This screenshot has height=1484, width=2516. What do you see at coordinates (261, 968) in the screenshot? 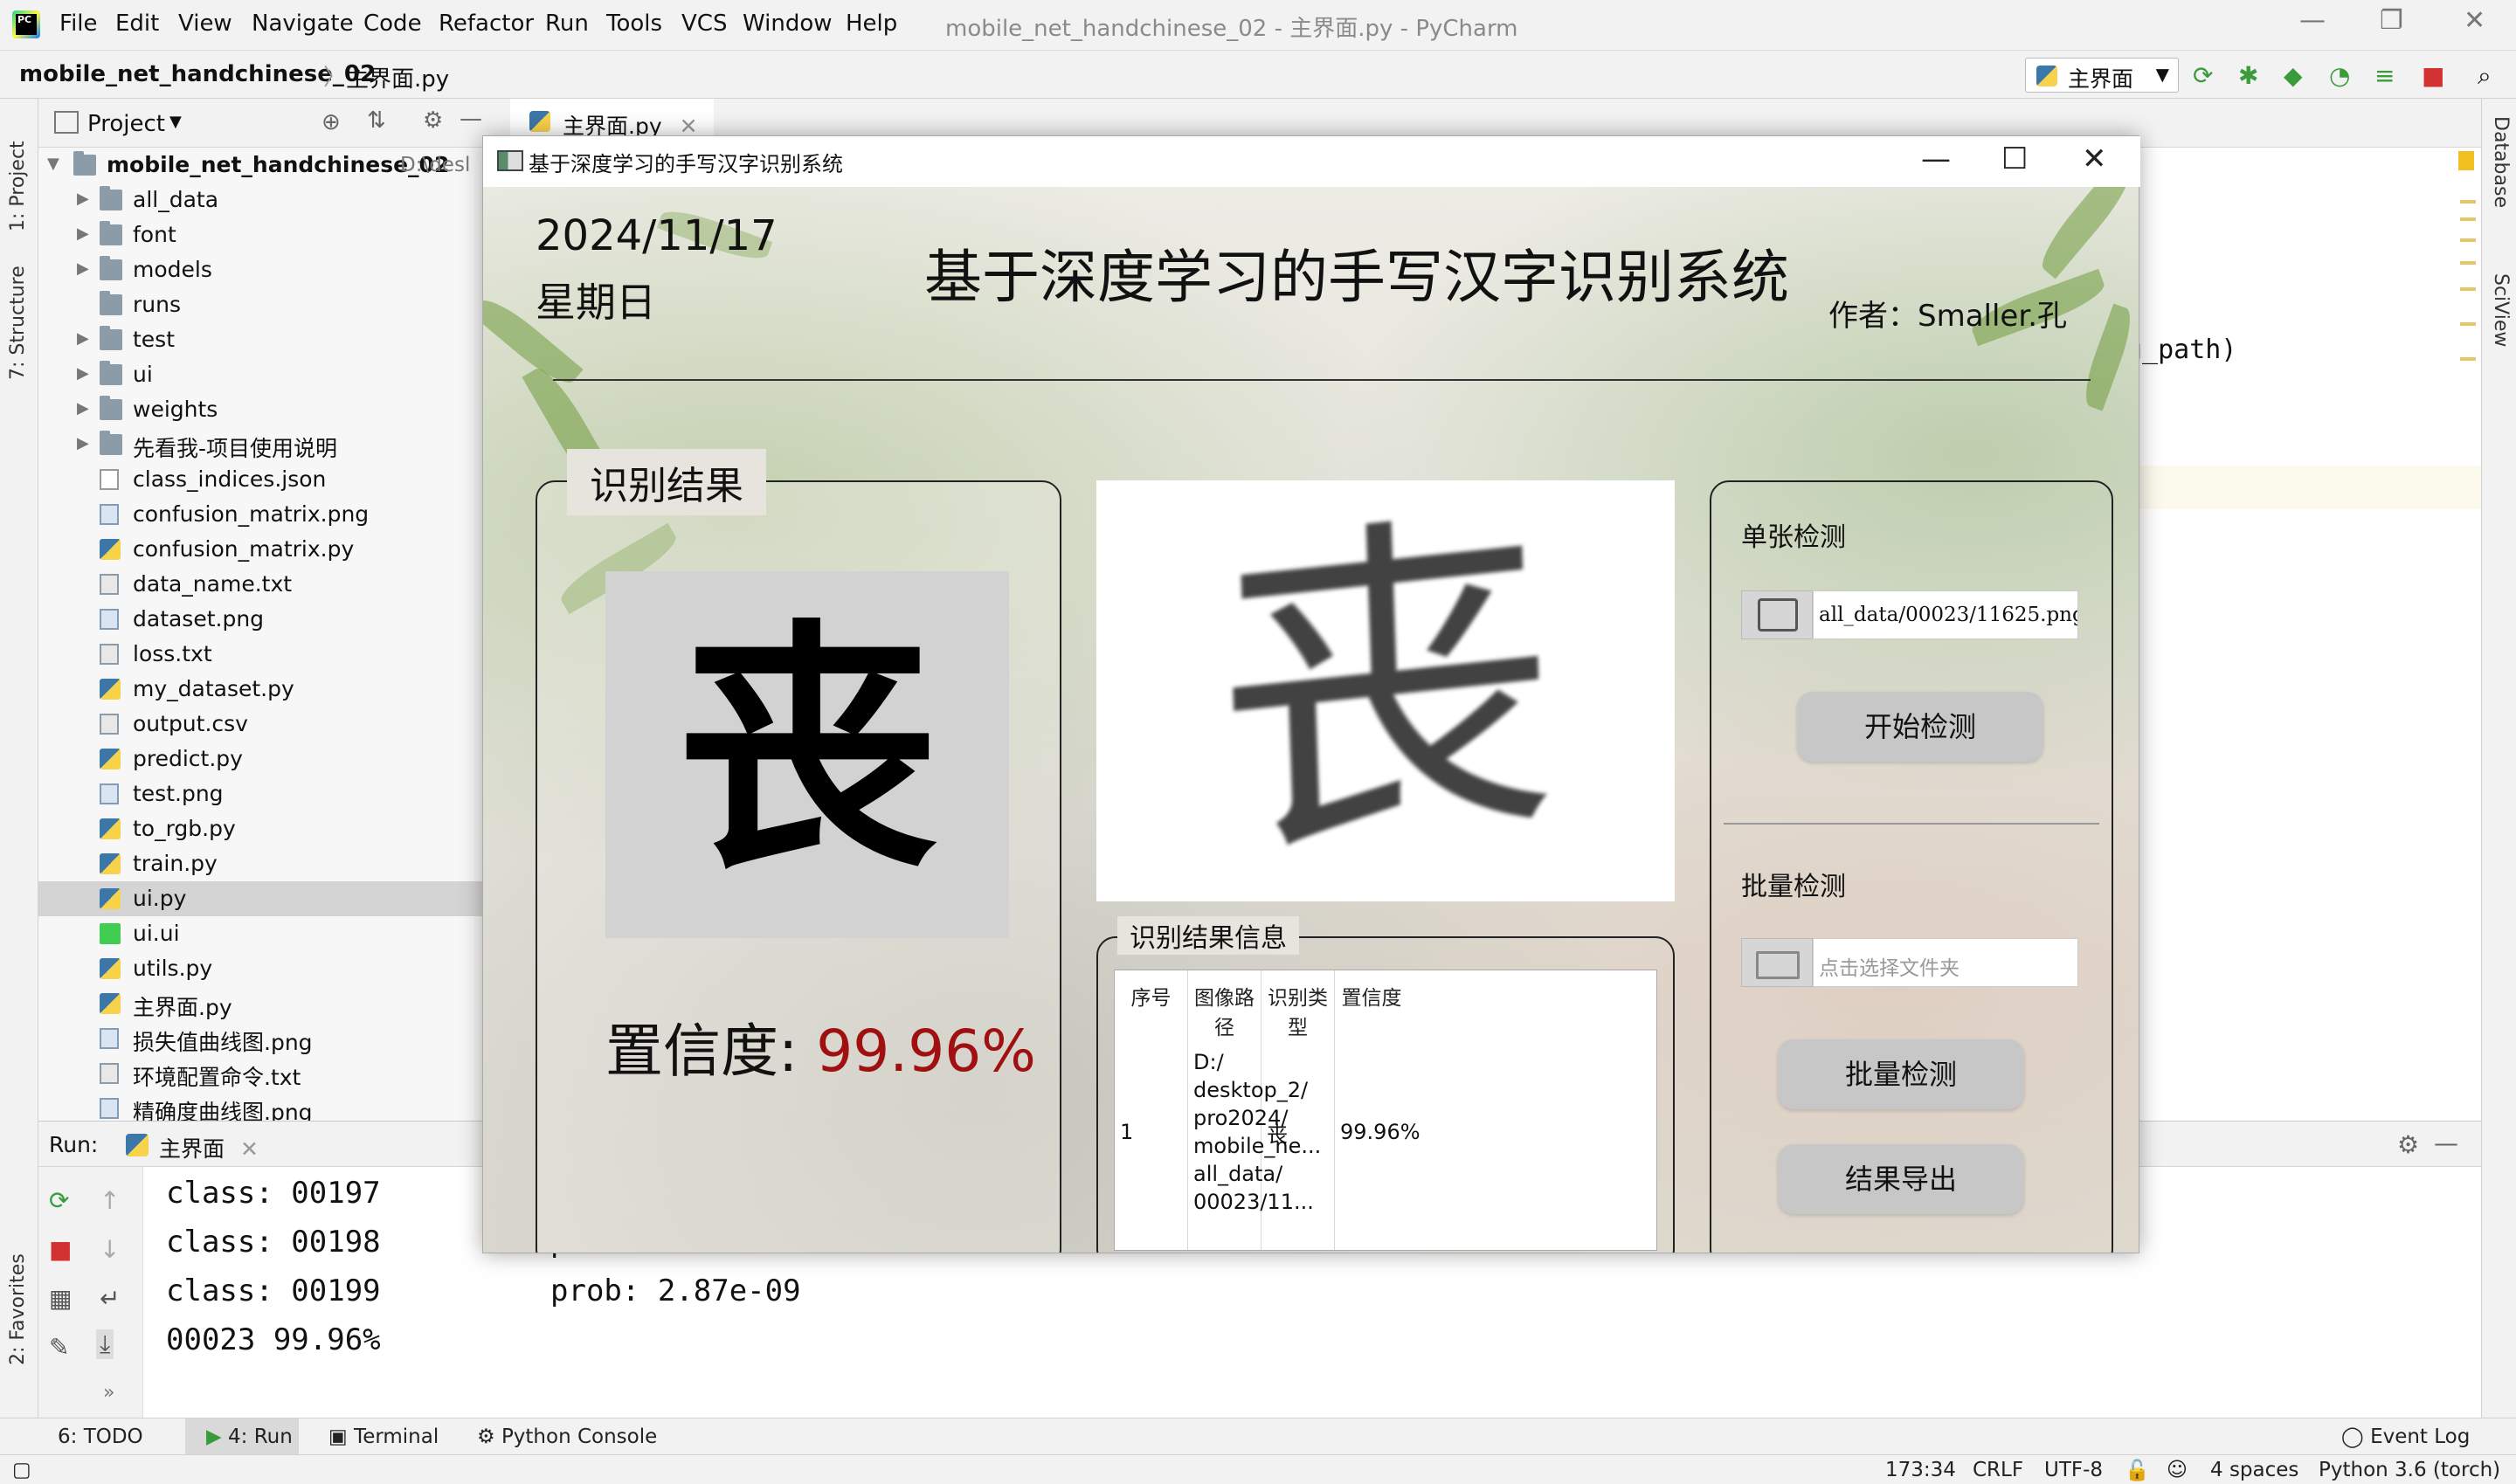
I see `tree-file: utils.py` at bounding box center [261, 968].